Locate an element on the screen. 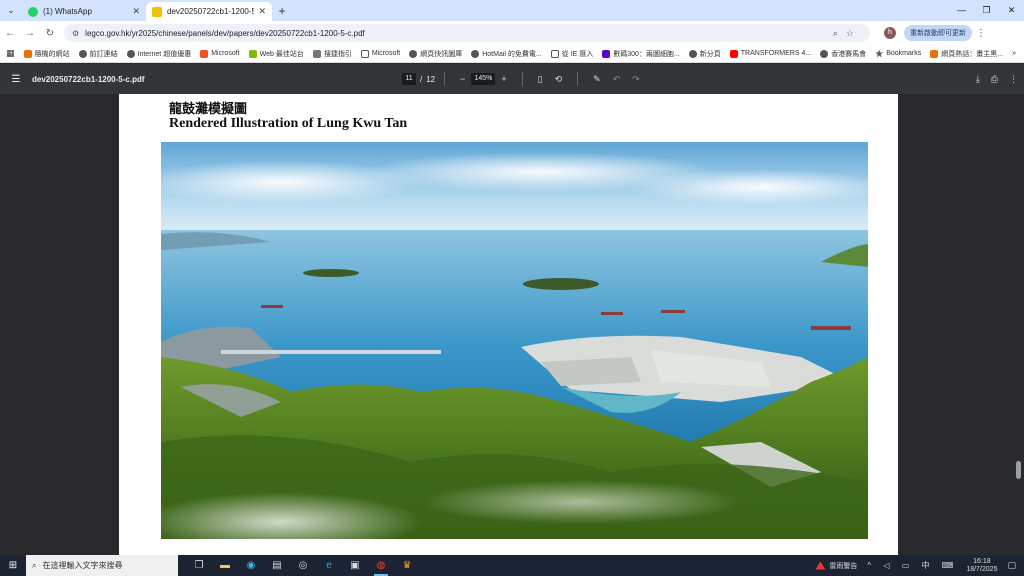 The image size is (1024, 576). tab-title: (1) WhatsApp is located at coordinates (67, 11).